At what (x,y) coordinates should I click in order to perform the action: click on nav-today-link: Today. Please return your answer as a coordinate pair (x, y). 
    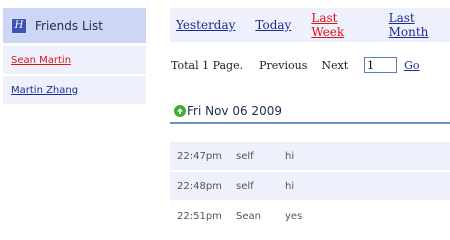
    Looking at the image, I should click on (273, 25).